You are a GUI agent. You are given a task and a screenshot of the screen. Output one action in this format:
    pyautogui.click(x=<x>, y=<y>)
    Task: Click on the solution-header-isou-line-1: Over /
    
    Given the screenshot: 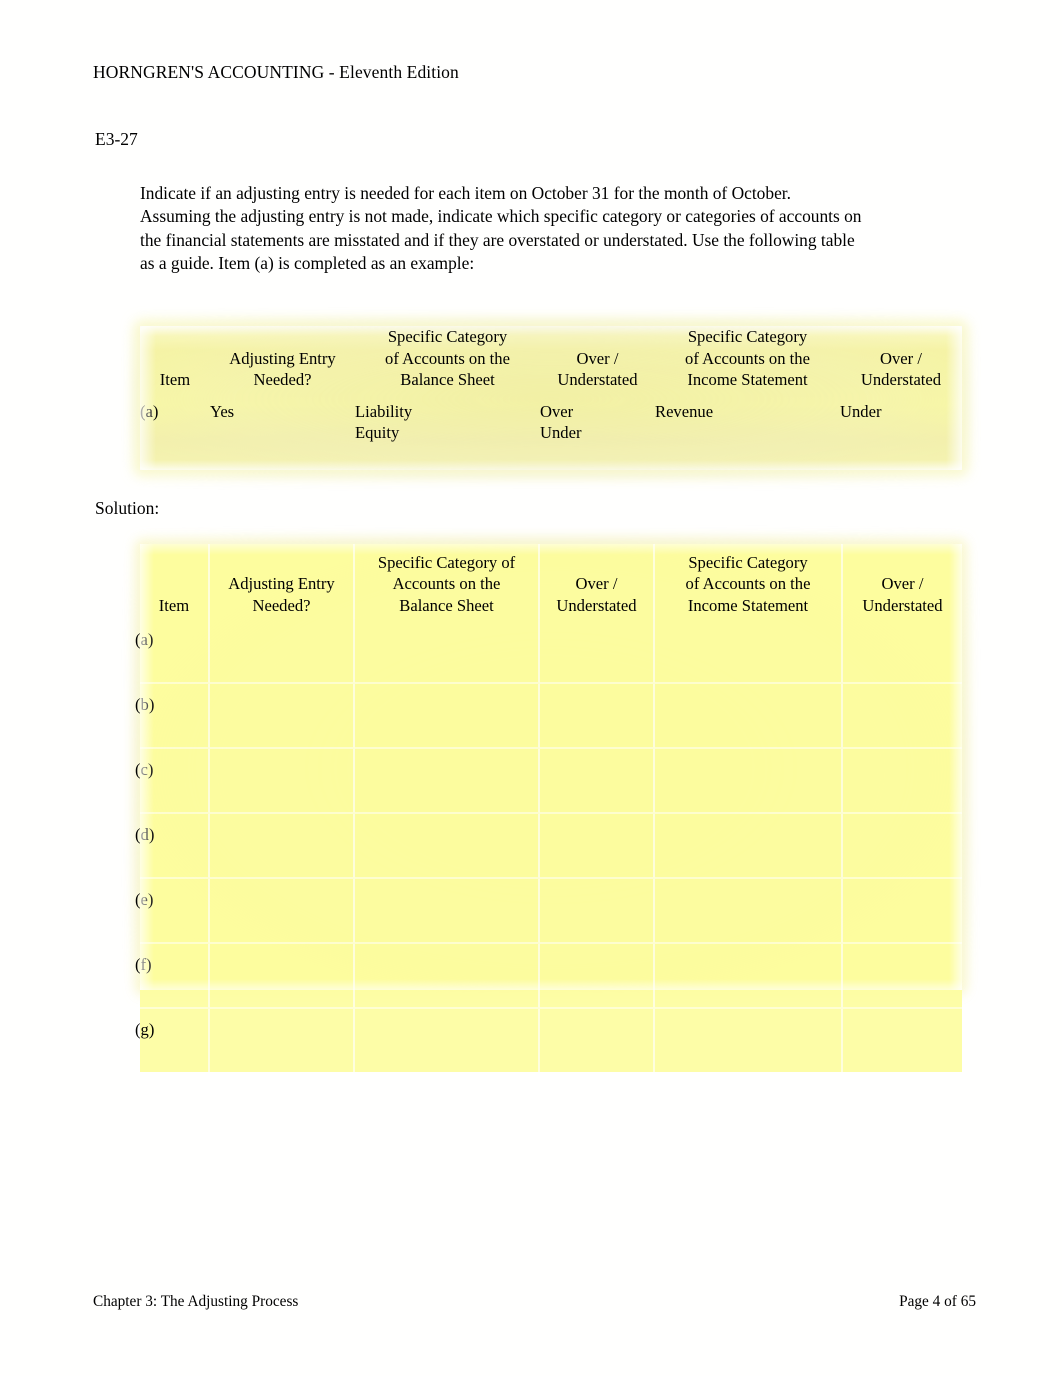 What is the action you would take?
    pyautogui.click(x=902, y=583)
    